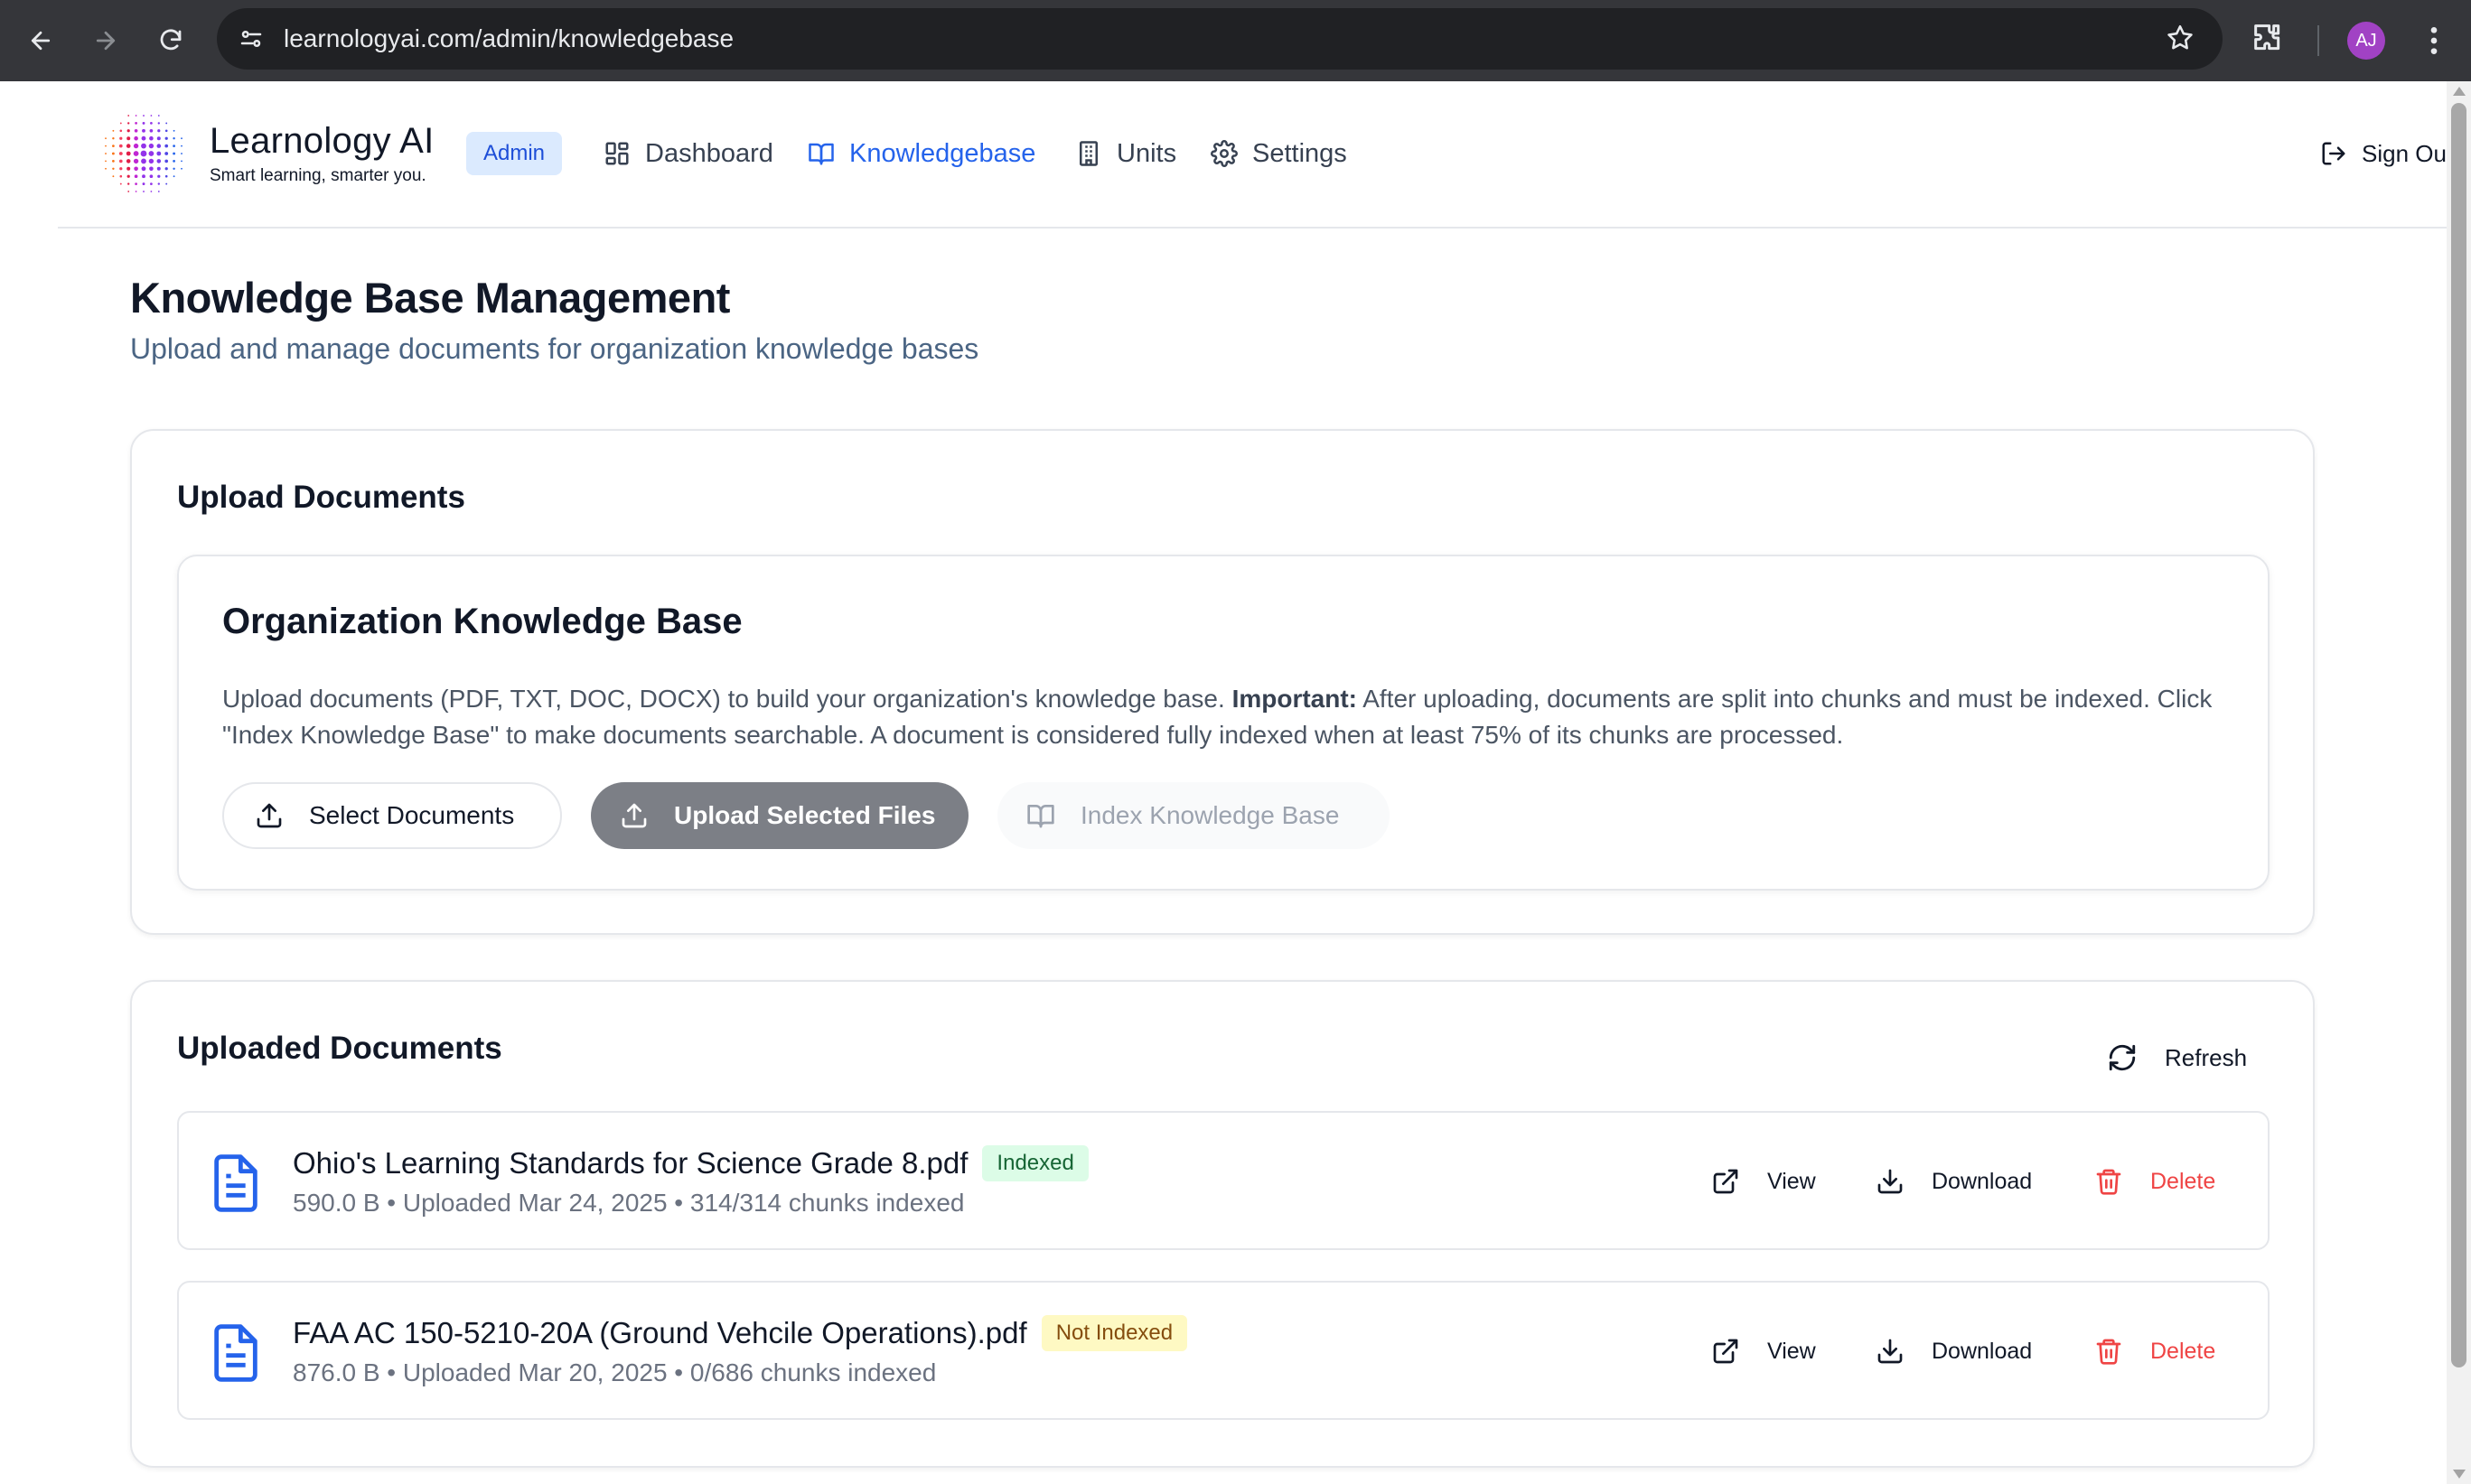 The image size is (2471, 1484). I want to click on gear-icon, so click(1224, 153).